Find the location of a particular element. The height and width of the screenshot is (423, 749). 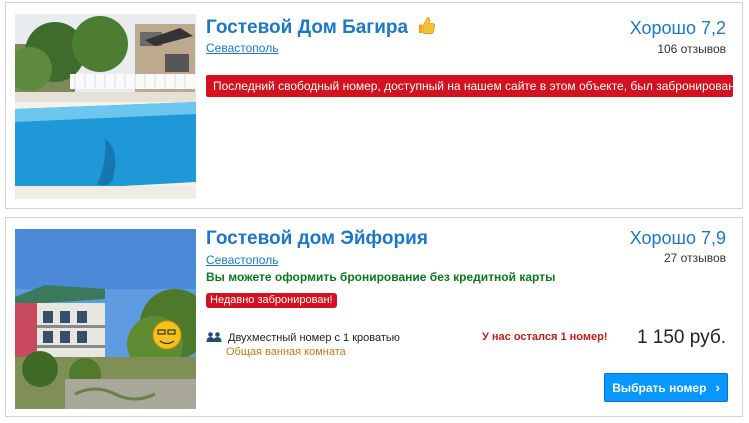

select-room-button: Выбрать номер › is located at coordinates (666, 387).